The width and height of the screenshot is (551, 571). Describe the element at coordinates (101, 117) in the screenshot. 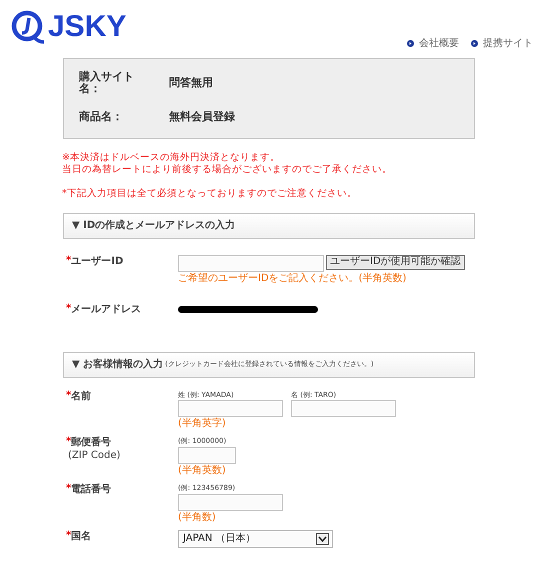

I see `summary-label: 商品名：` at that location.